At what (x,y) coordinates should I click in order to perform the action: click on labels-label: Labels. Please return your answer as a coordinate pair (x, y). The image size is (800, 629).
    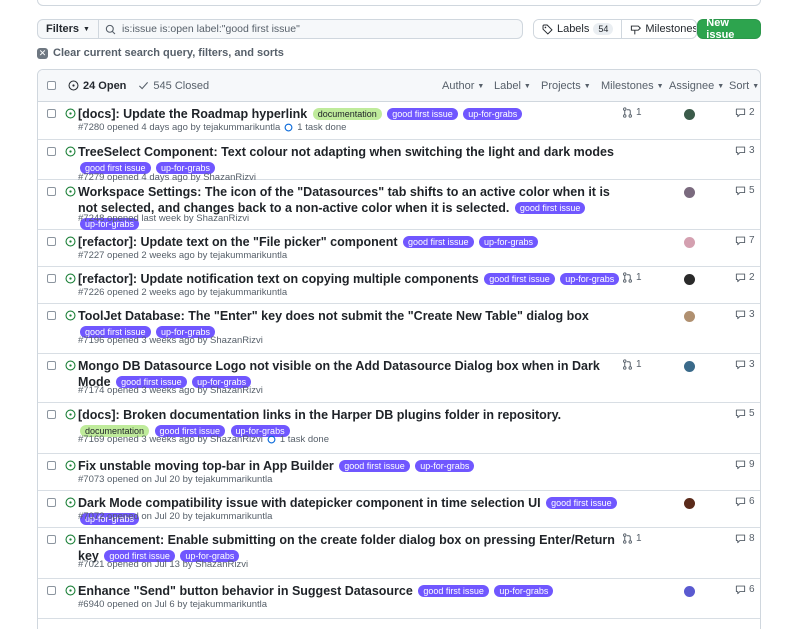
    Looking at the image, I should click on (573, 29).